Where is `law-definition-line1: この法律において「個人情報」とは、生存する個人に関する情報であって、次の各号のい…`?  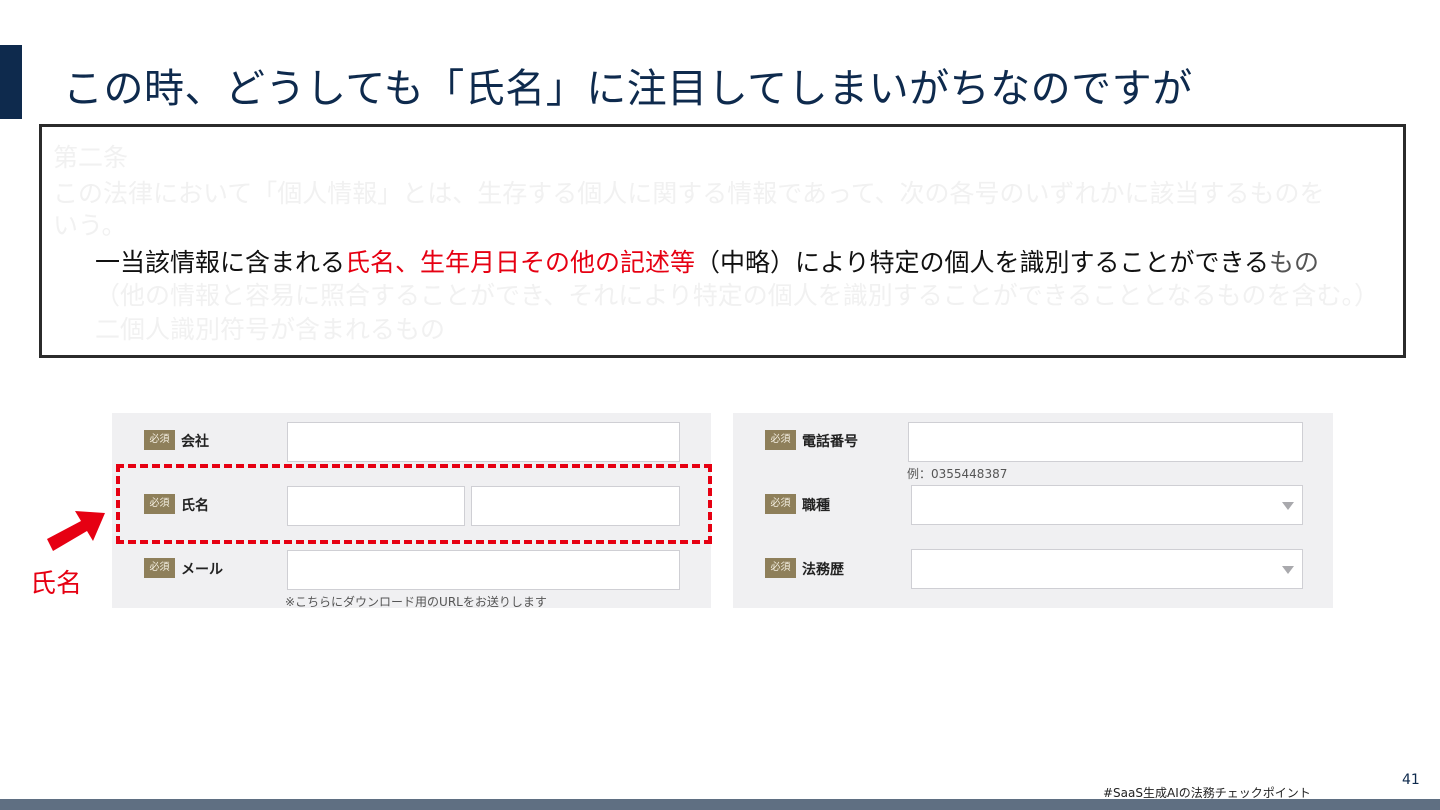
law-definition-line1: この法律において「個人情報」とは、生存する個人に関する情報であって、次の各号のい… is located at coordinates (689, 193).